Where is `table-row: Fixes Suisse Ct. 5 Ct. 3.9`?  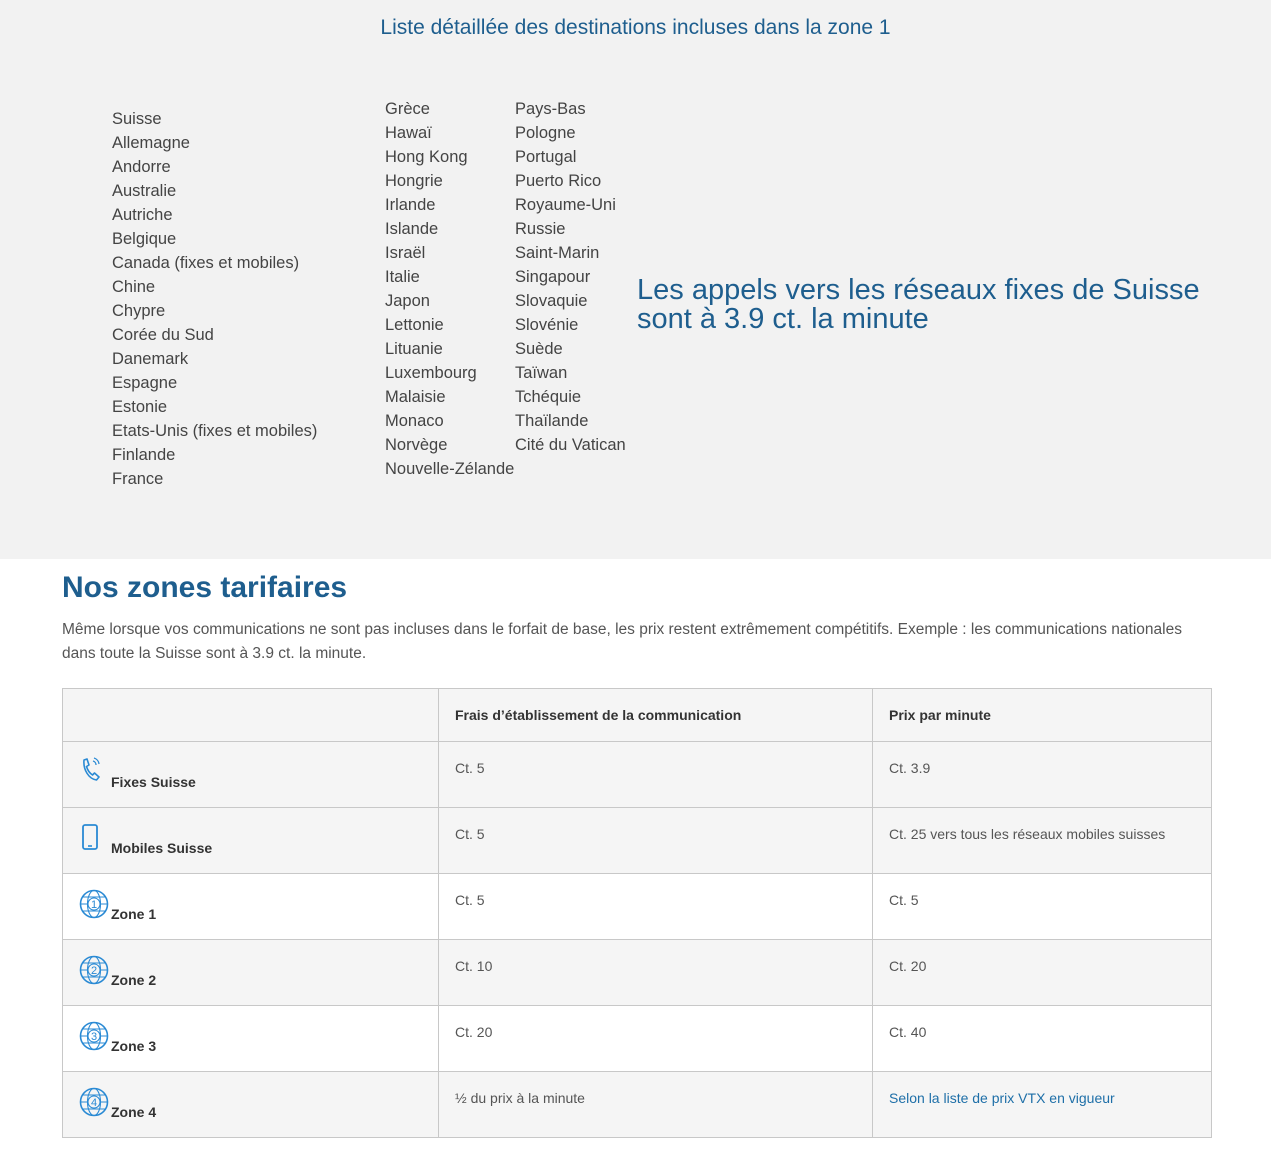 table-row: Fixes Suisse Ct. 5 Ct. 3.9 is located at coordinates (637, 774).